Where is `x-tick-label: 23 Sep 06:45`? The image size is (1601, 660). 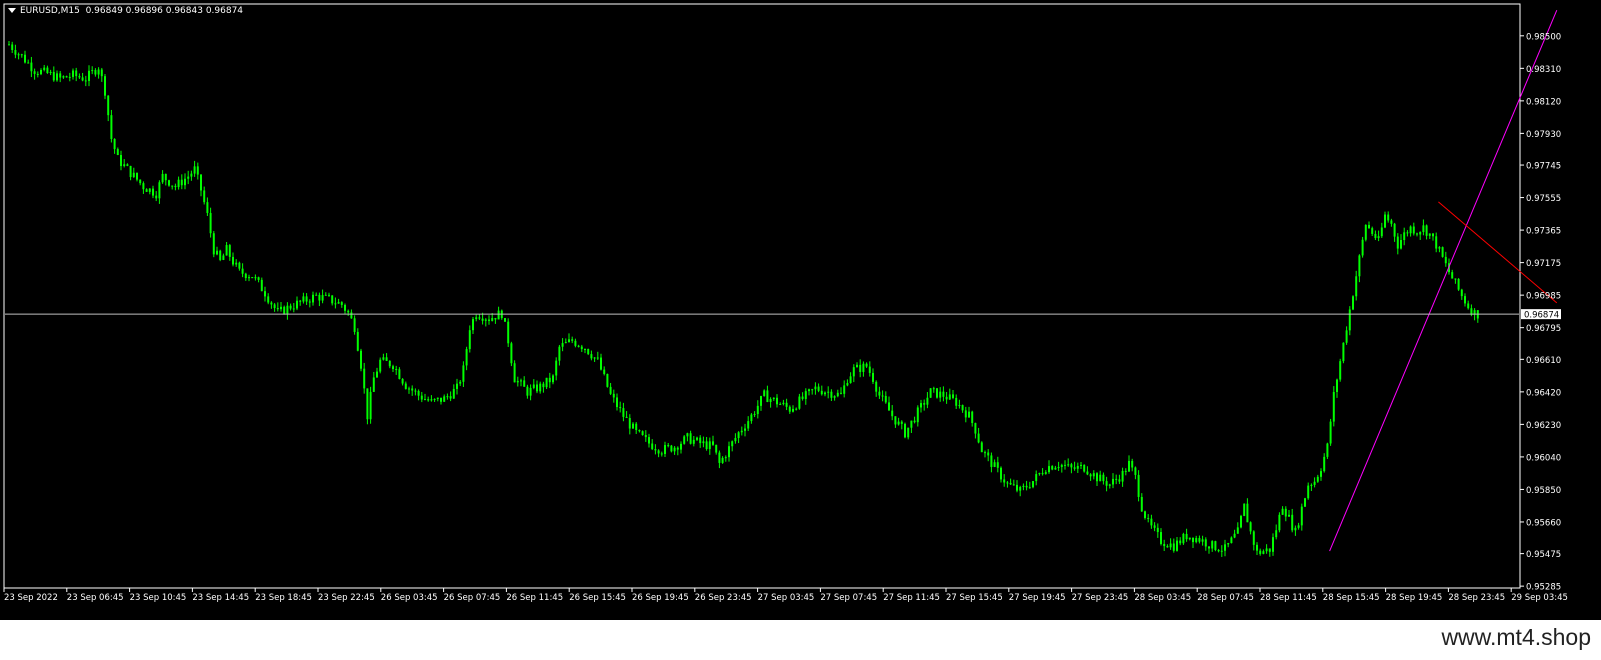
x-tick-label: 23 Sep 06:45 is located at coordinates (95, 598).